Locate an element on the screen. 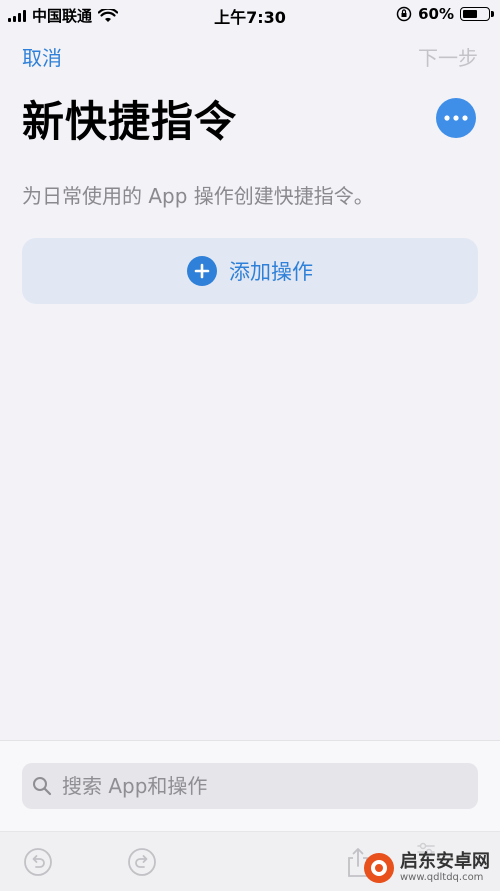 Image resolution: width=500 pixels, height=891 pixels. redo-icon is located at coordinates (142, 862).